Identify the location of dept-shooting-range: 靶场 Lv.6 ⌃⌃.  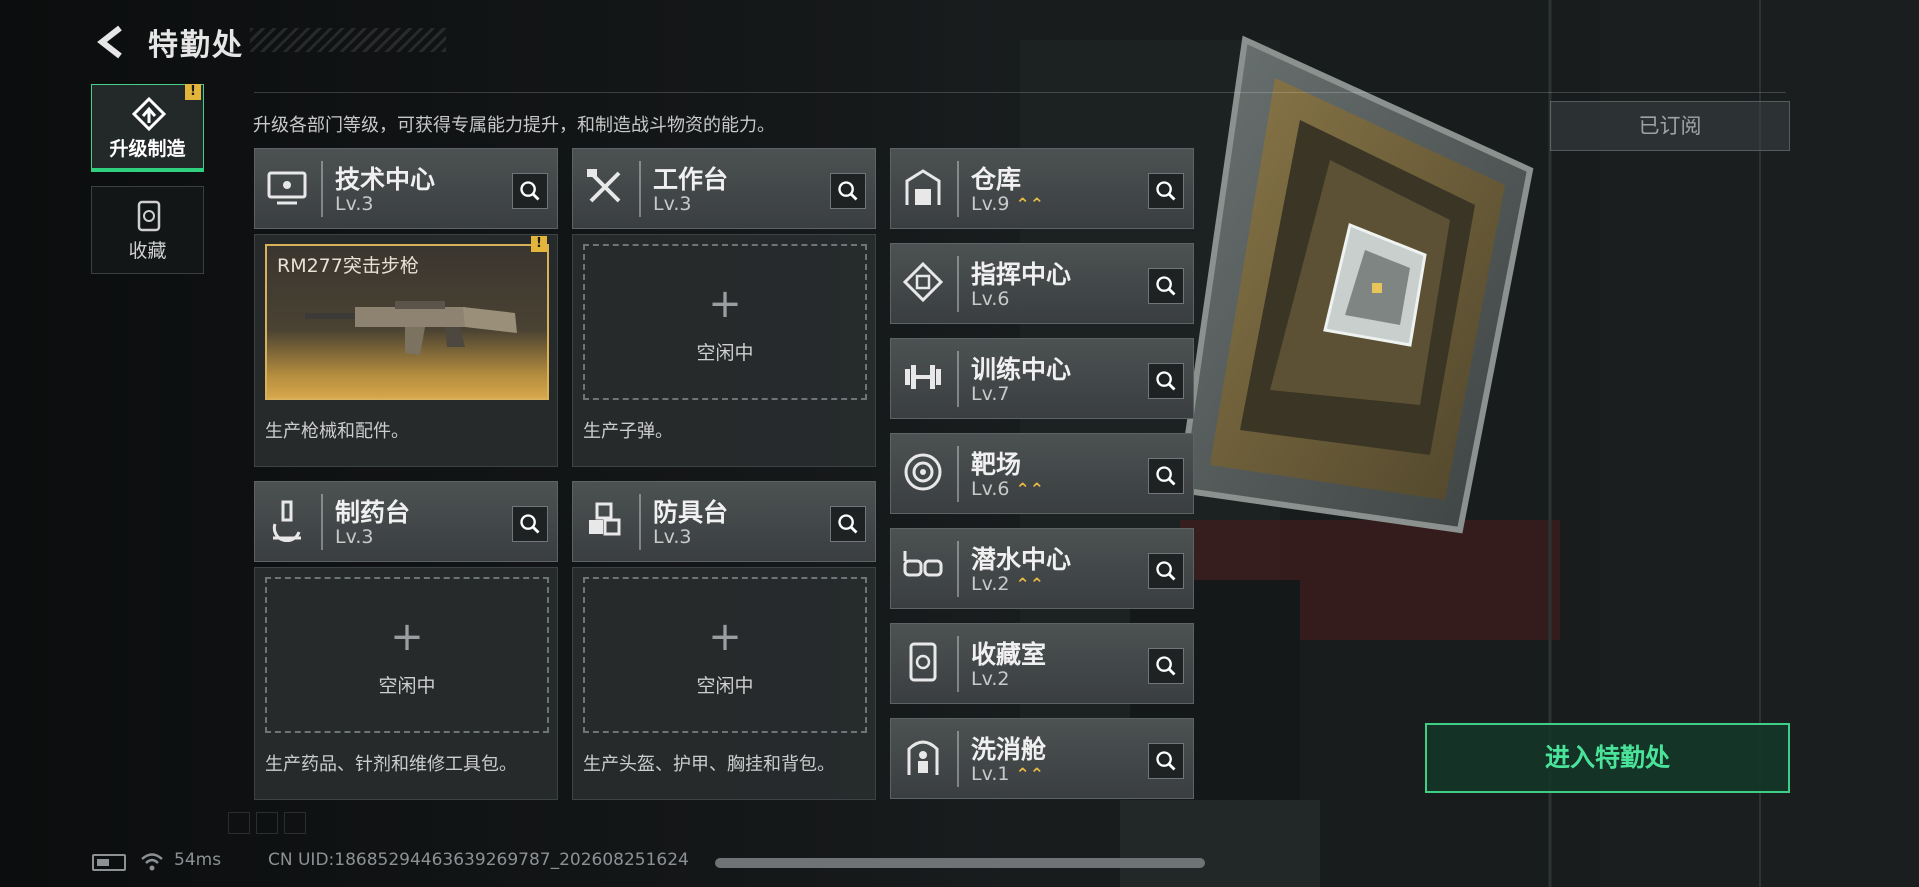
(1042, 473).